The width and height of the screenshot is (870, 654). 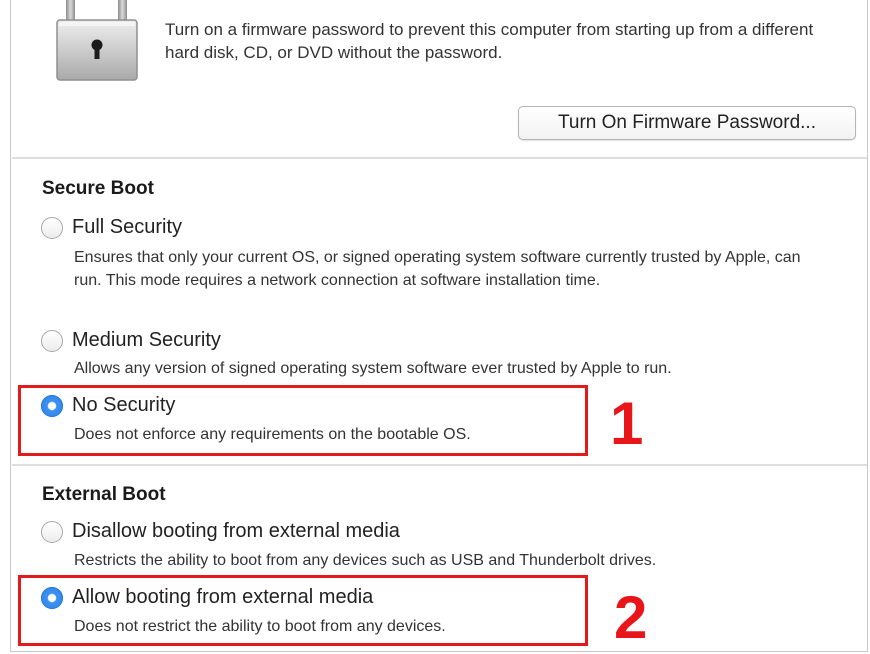 What do you see at coordinates (146, 340) in the screenshot?
I see `medium-security-label: Medium Security` at bounding box center [146, 340].